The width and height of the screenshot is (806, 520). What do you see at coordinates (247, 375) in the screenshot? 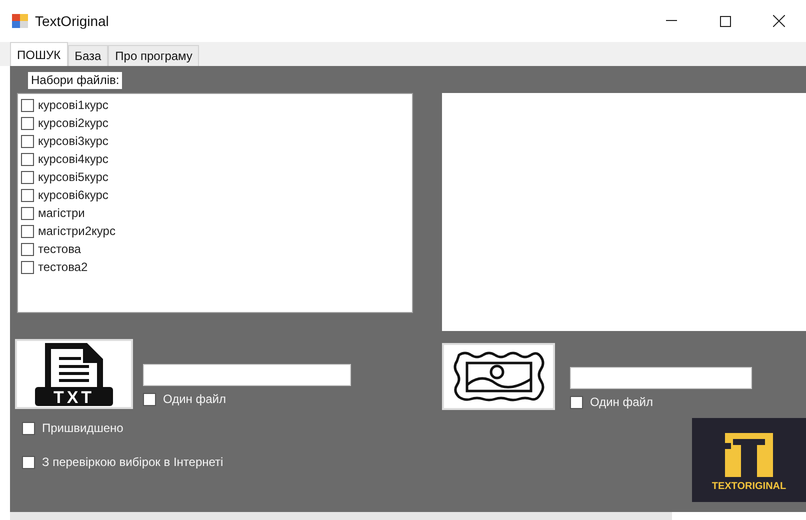
I see `text-path-field` at bounding box center [247, 375].